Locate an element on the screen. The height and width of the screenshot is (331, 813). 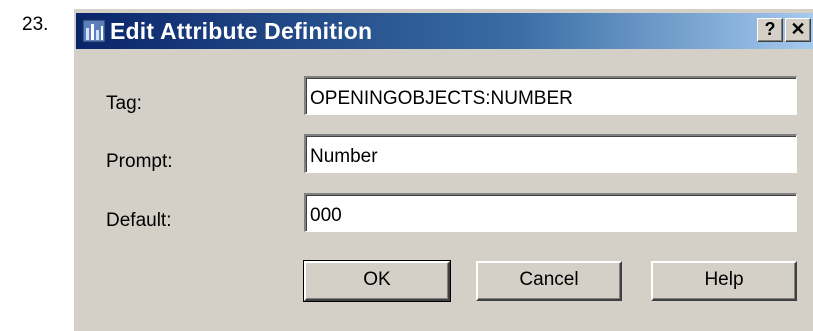
app-icon is located at coordinates (94, 31).